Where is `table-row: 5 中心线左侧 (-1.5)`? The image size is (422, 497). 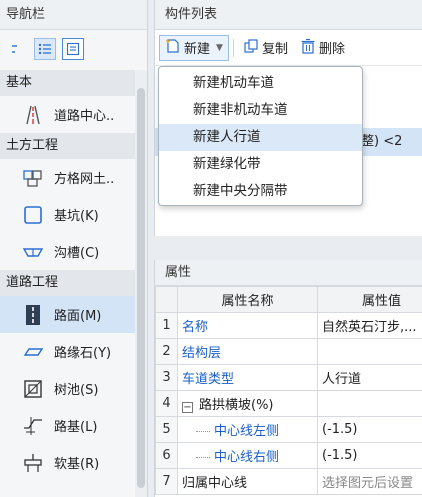 table-row: 5 中心线左侧 (-1.5) is located at coordinates (288, 429).